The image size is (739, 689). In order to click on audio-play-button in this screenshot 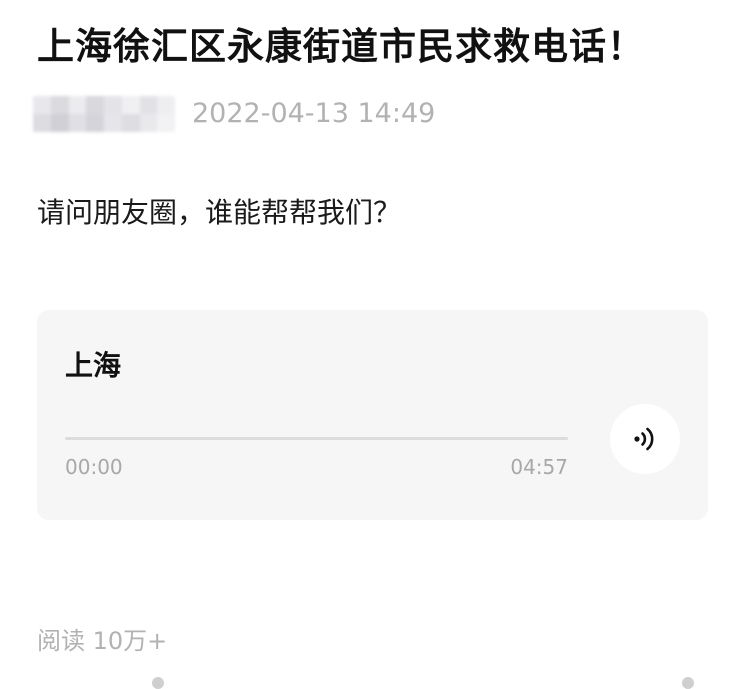, I will do `click(645, 439)`.